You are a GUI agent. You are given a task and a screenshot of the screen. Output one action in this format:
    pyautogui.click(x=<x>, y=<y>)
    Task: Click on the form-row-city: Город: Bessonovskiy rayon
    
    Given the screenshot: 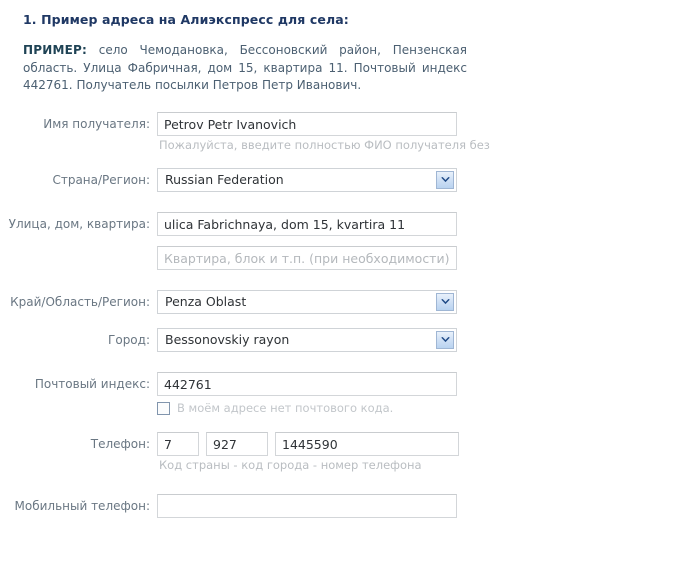 What is the action you would take?
    pyautogui.click(x=346, y=340)
    